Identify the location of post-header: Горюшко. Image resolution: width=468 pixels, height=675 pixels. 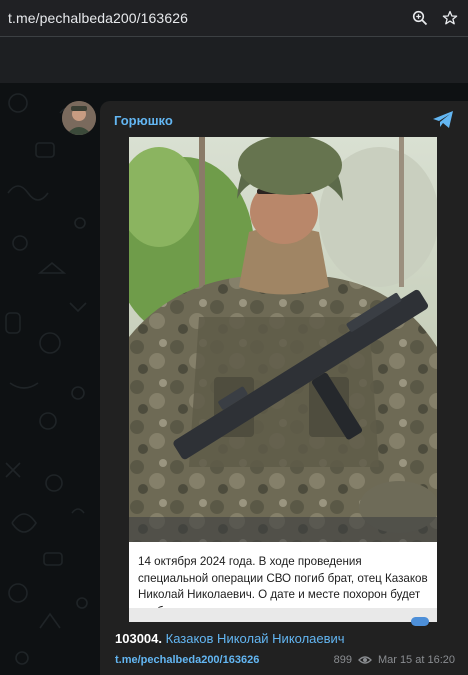
(284, 119).